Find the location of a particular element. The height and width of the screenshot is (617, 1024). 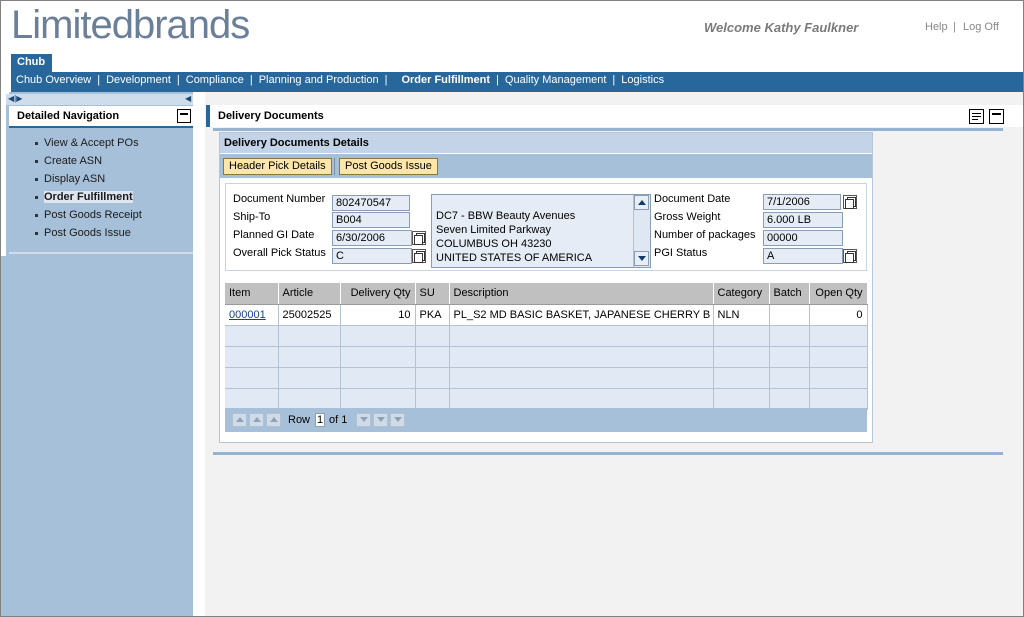

overall-pick-status-field: C is located at coordinates (372, 256).